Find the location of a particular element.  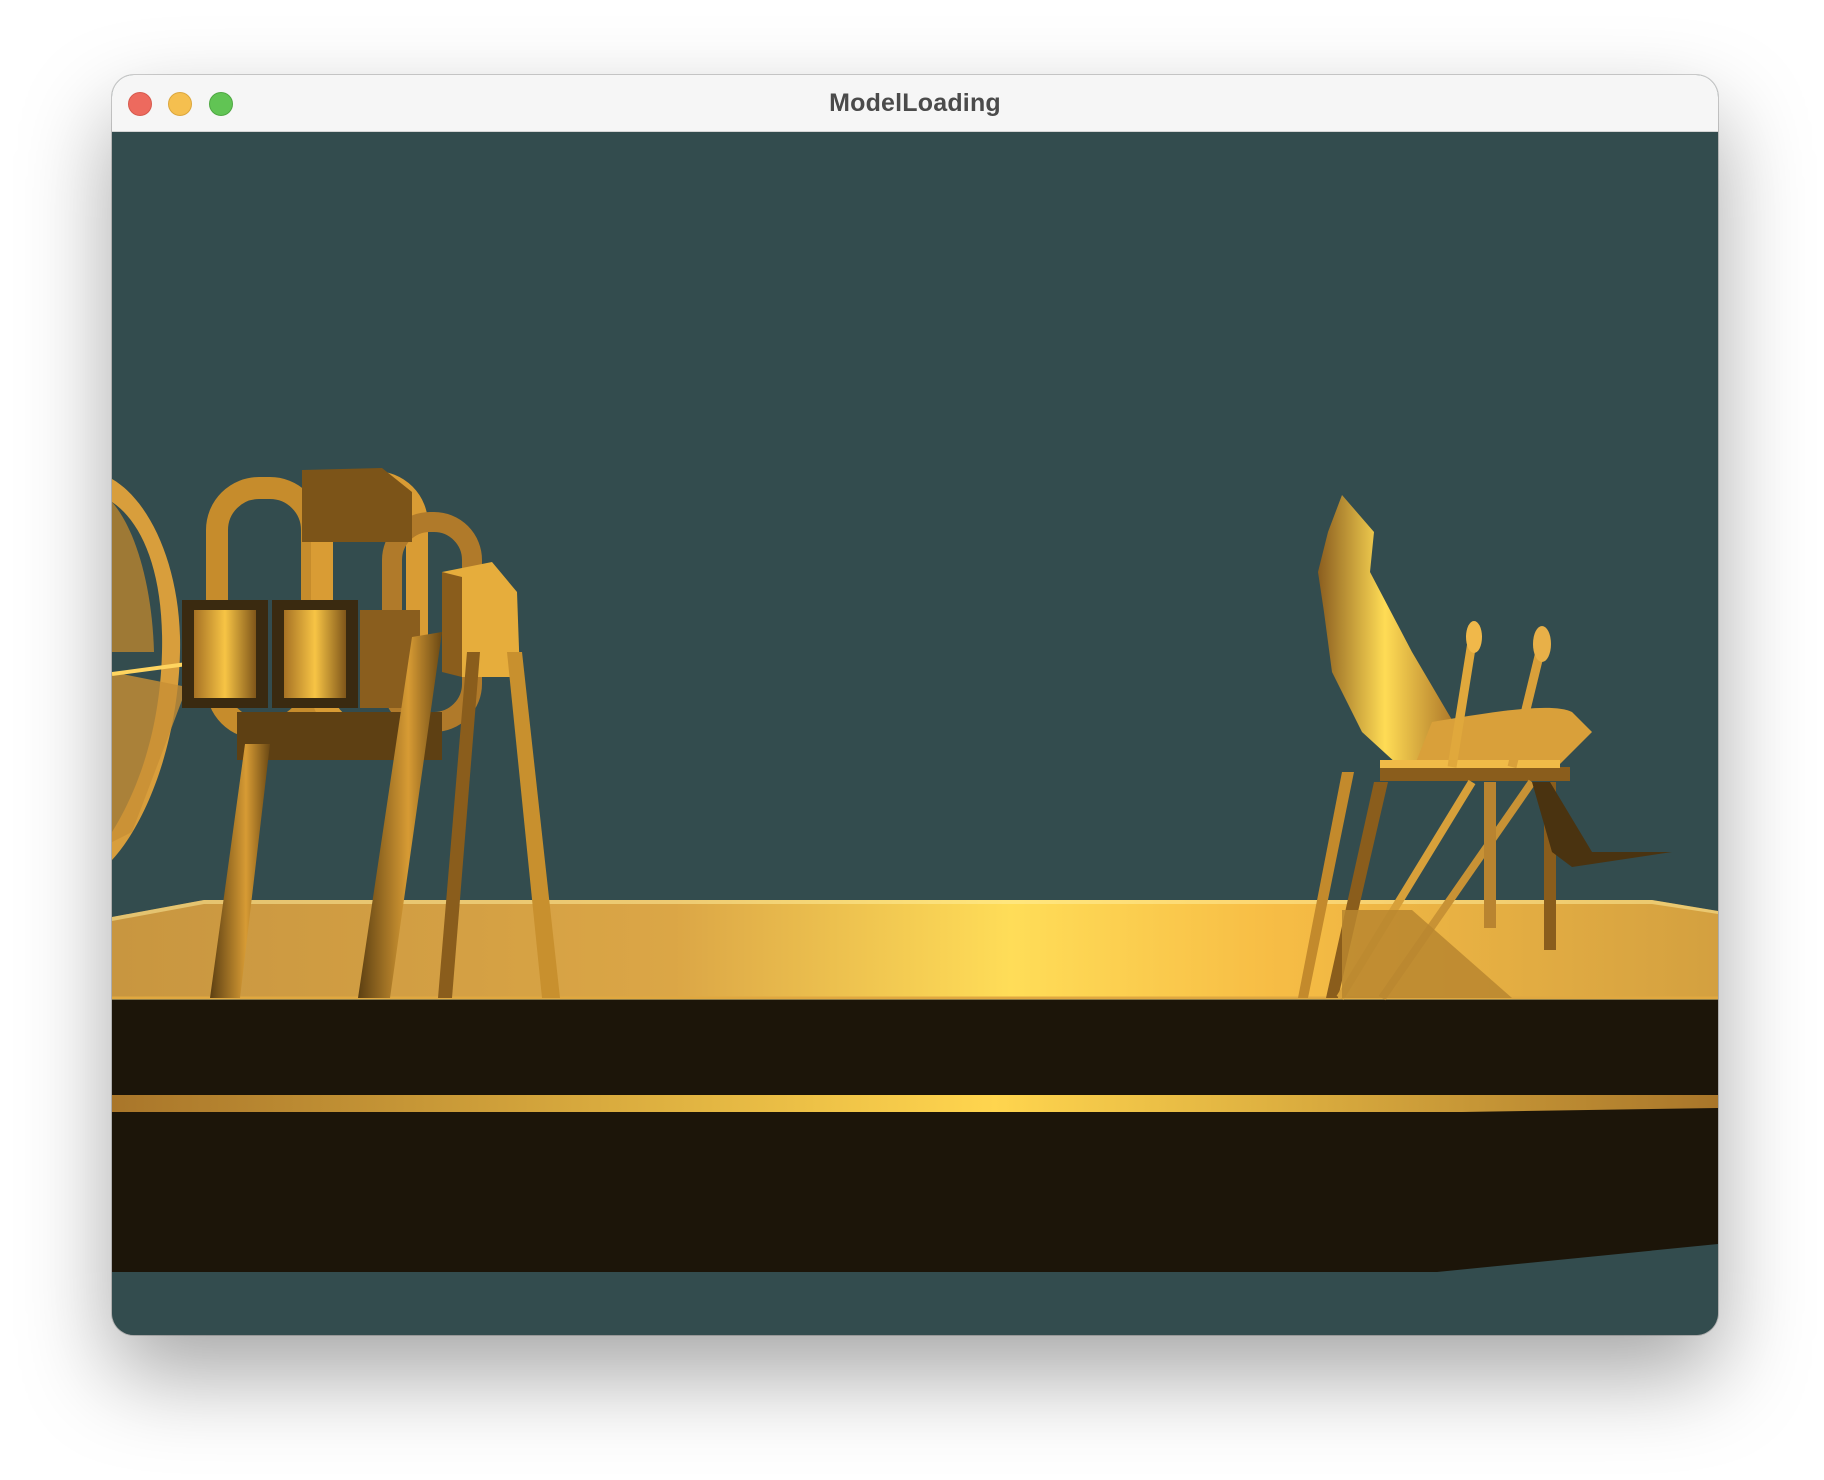

title-bar: ModelLoading is located at coordinates (915, 103).